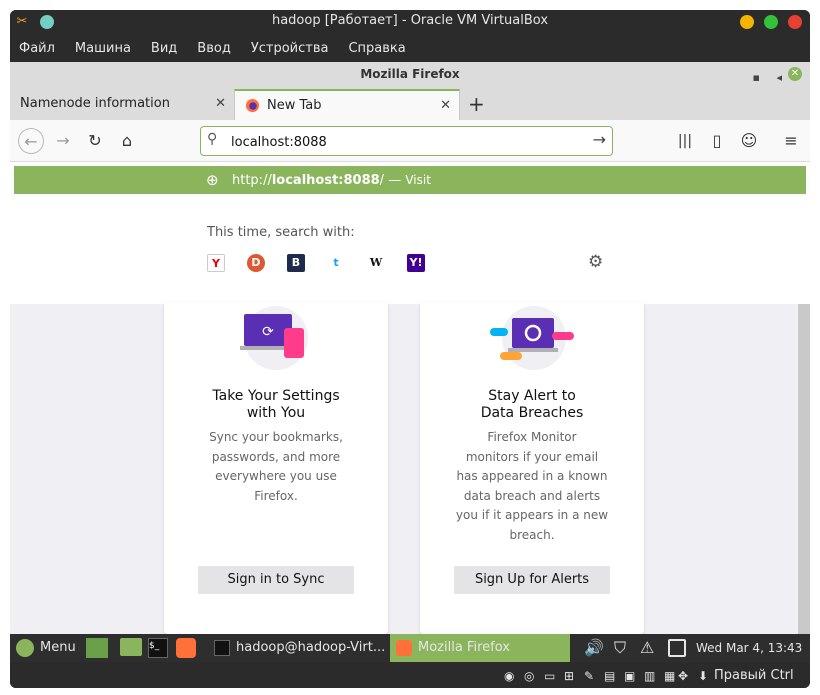 This screenshot has height=695, width=820. I want to click on url-prefix: http://, so click(252, 180).